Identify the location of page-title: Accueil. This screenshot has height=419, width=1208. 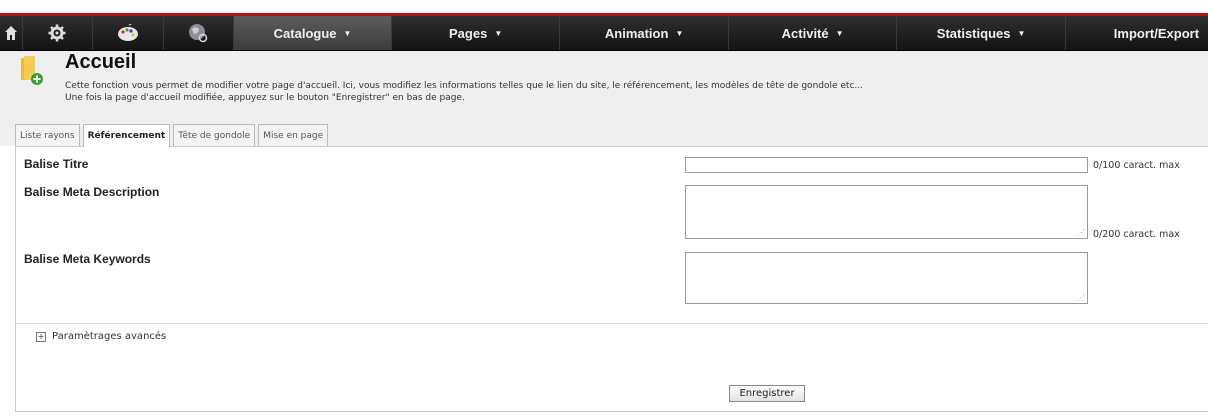
(101, 62).